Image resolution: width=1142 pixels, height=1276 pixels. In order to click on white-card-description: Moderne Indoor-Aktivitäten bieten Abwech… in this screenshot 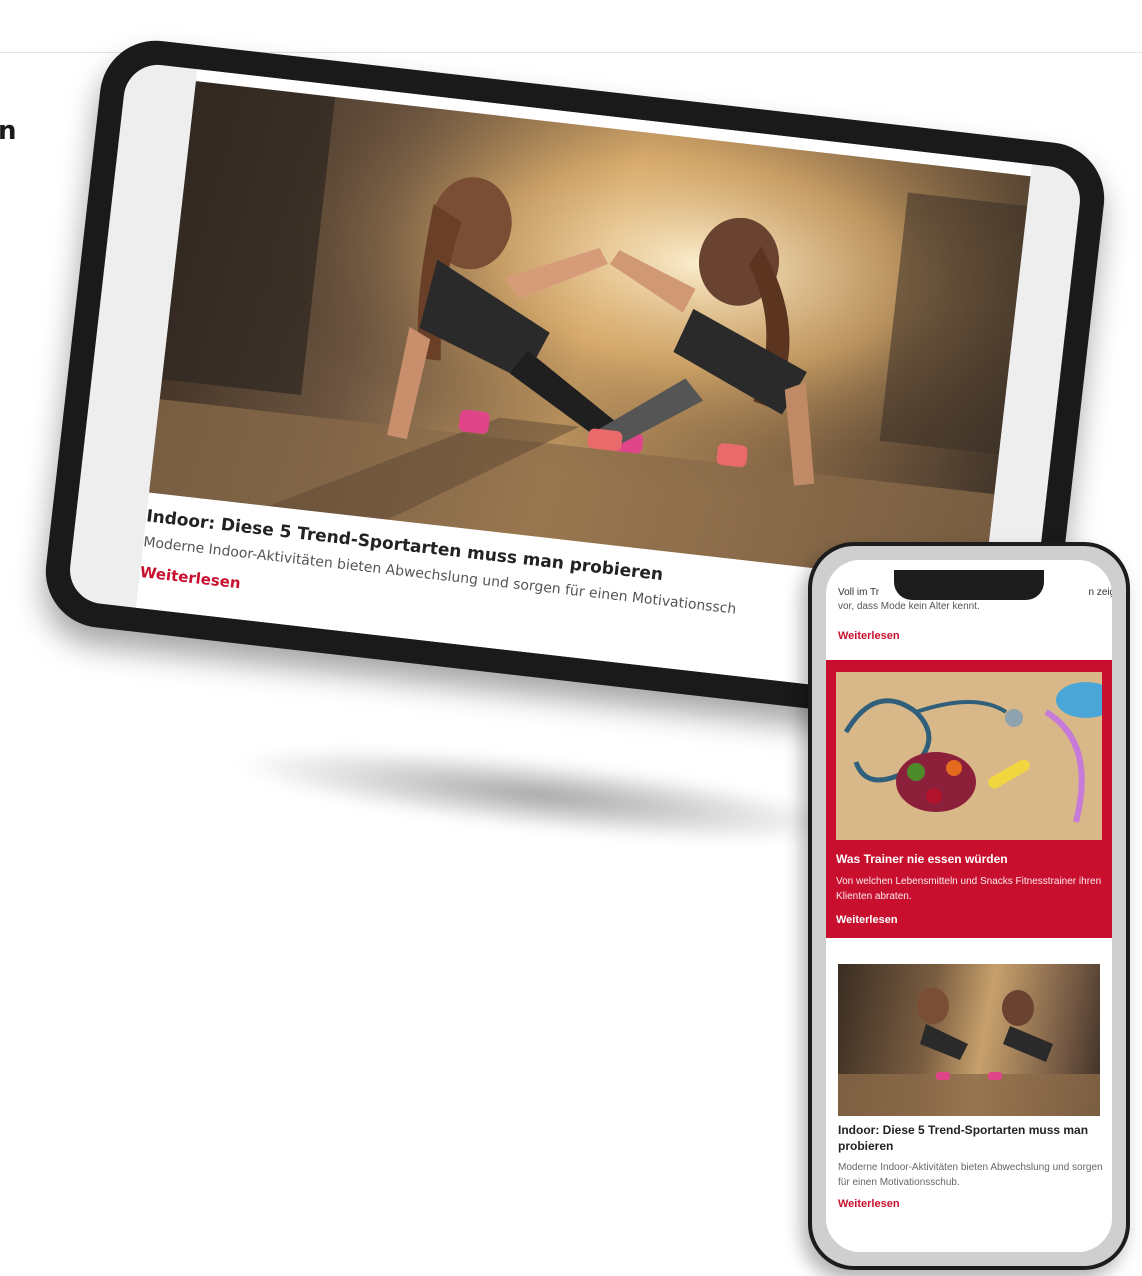, I will do `click(970, 1175)`.